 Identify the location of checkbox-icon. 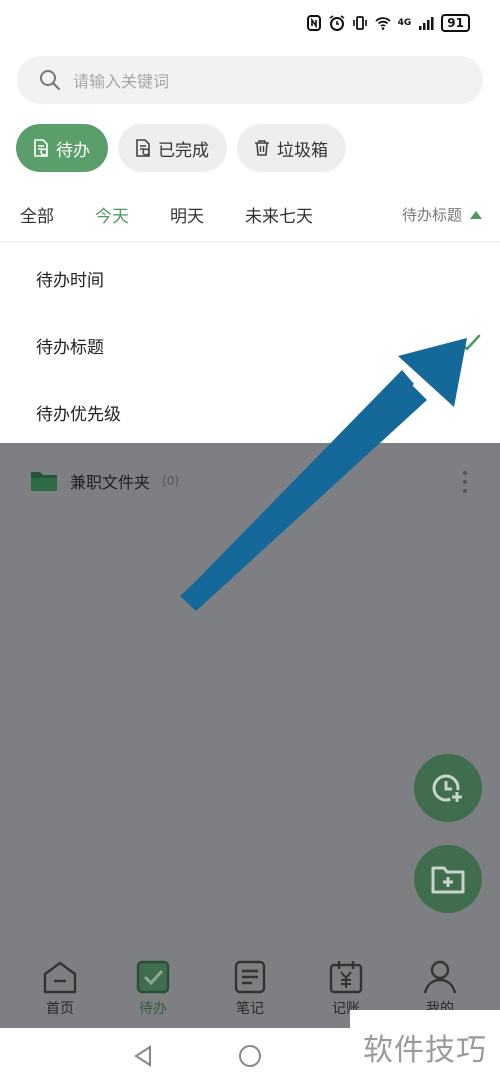
(153, 977).